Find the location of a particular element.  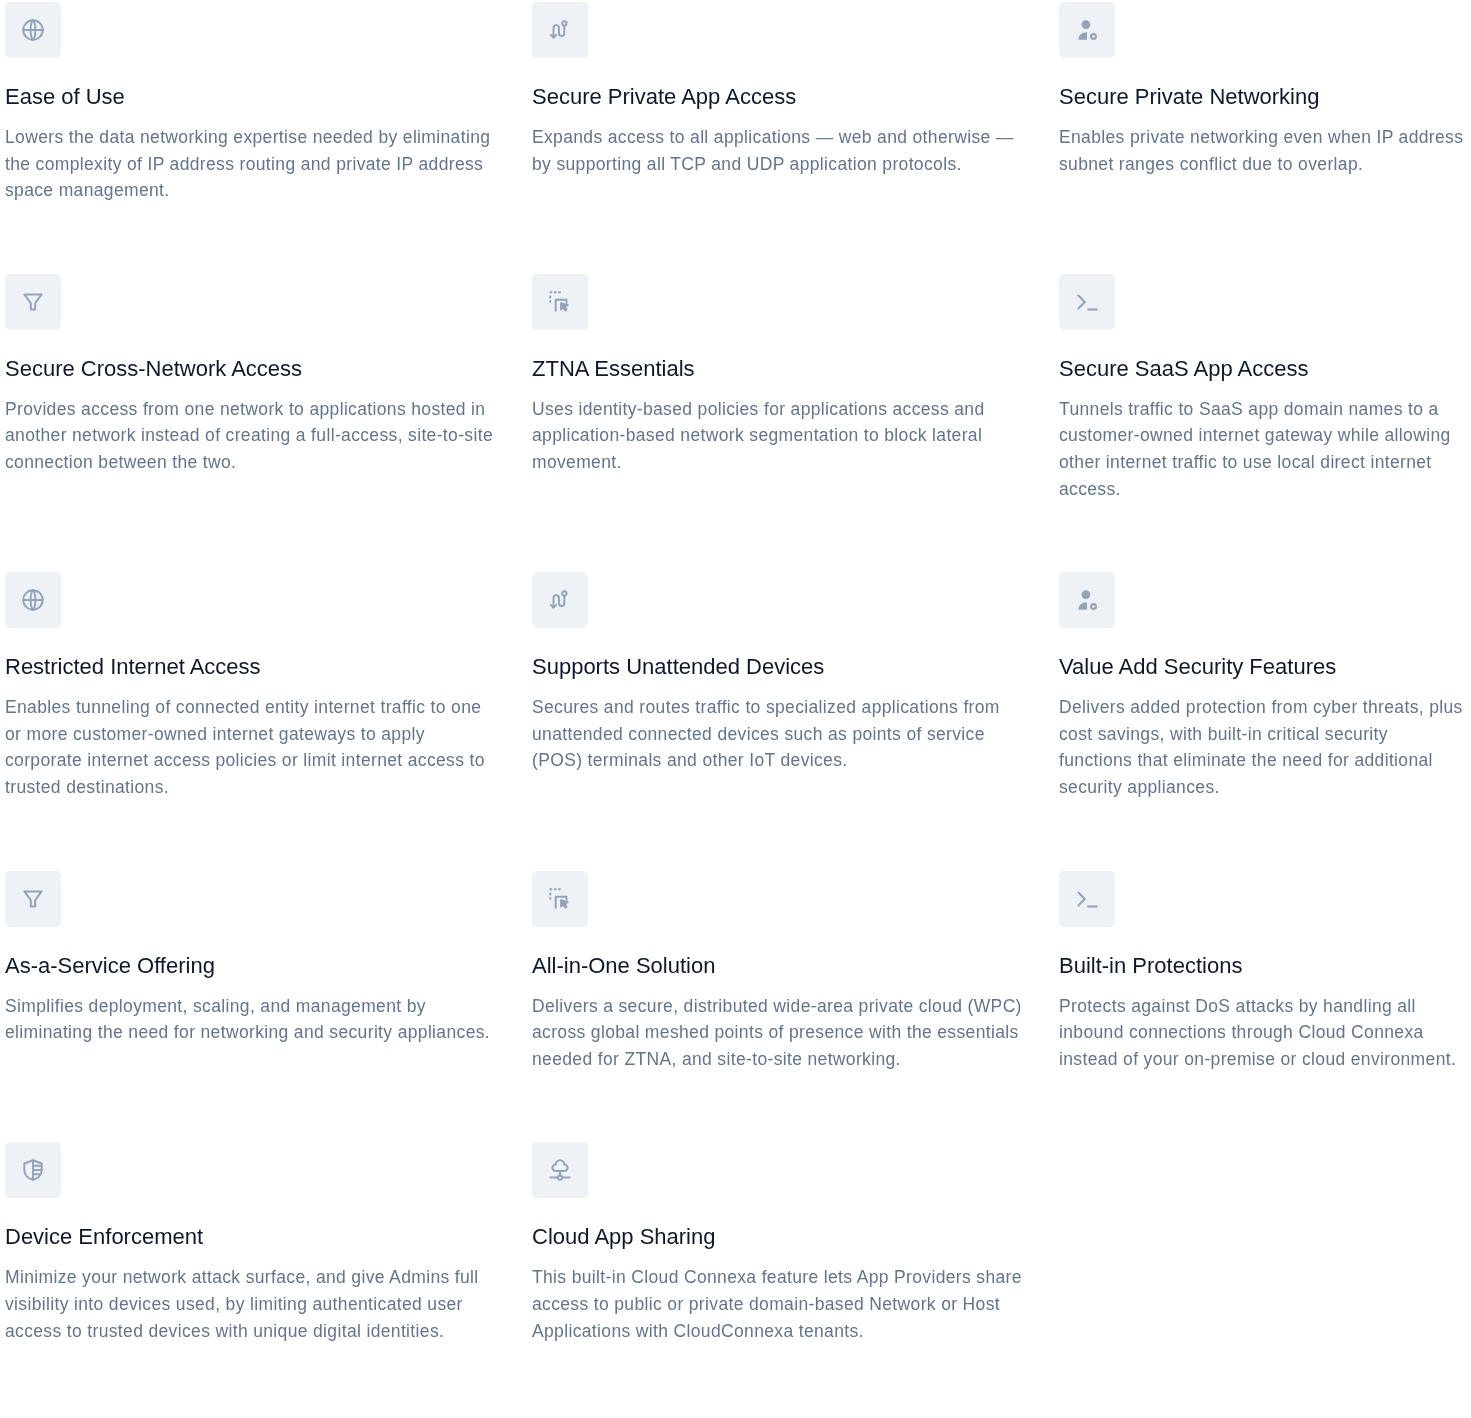

feature-title: Supports Unattended Devices is located at coordinates (679, 667).